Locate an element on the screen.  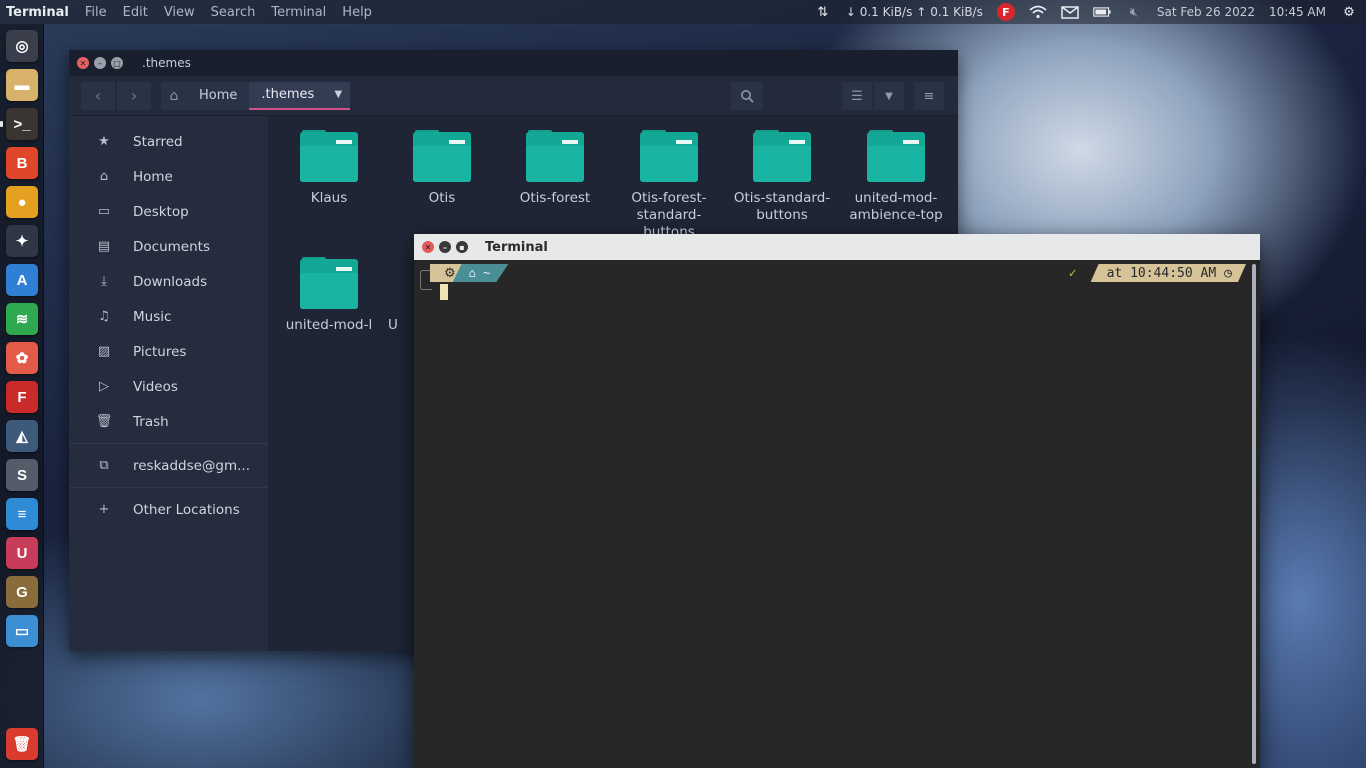
folder-item: united-mod-ambience-top is located at coordinates (896, 177).